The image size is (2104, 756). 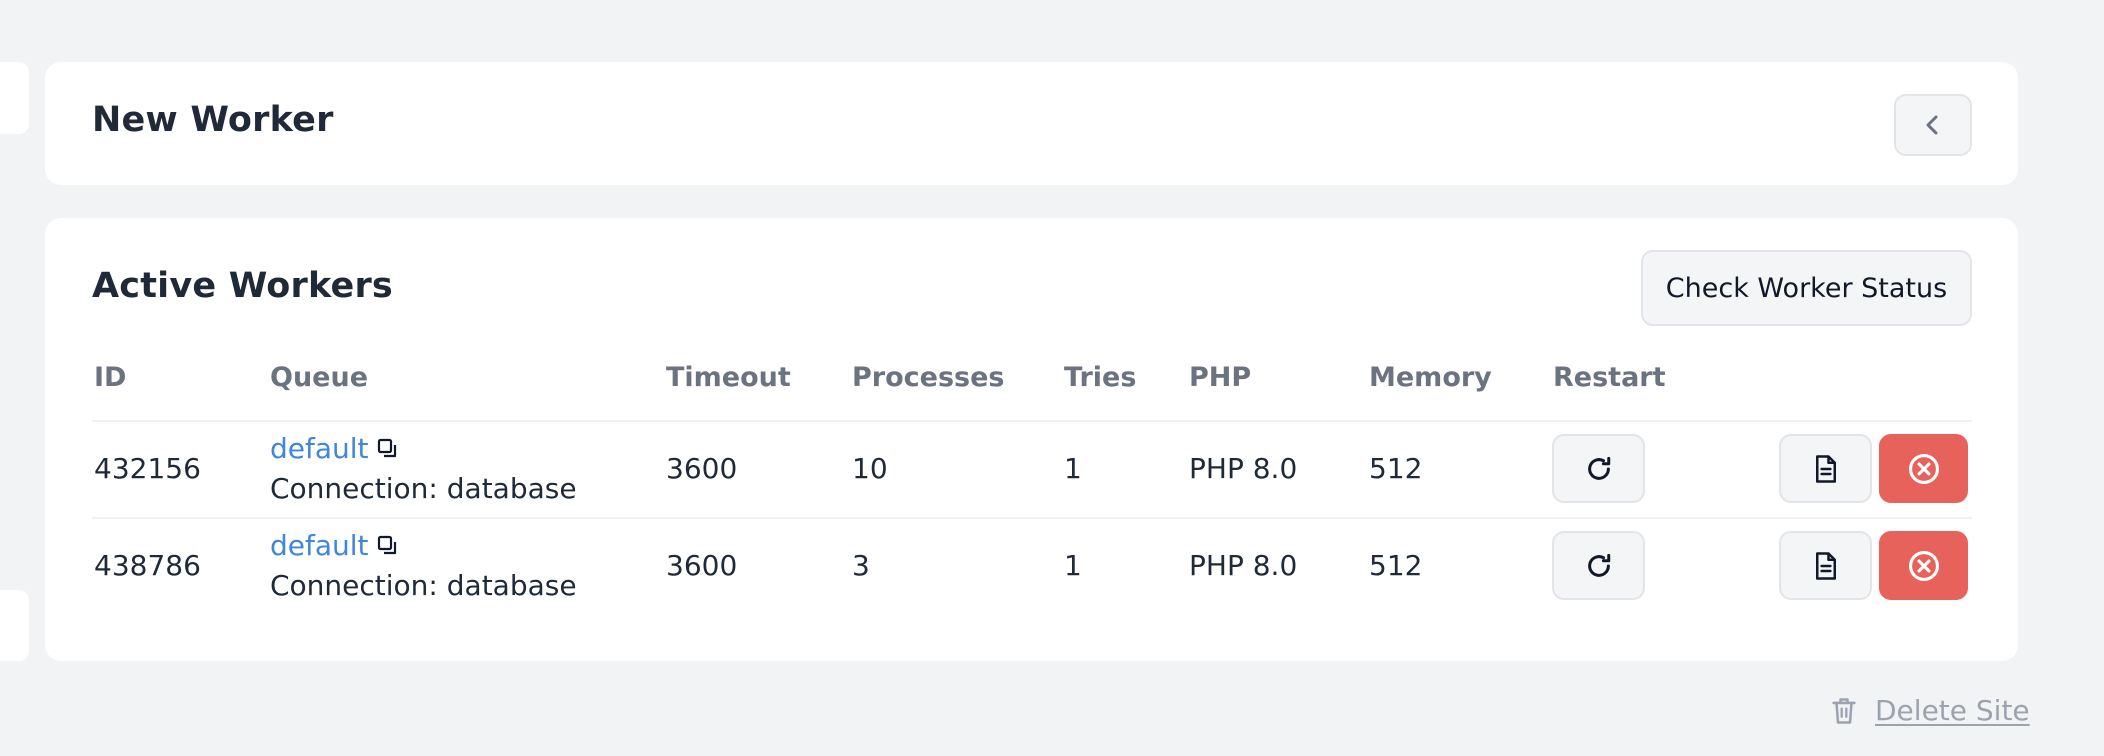 I want to click on processes-value: 10, so click(x=870, y=468).